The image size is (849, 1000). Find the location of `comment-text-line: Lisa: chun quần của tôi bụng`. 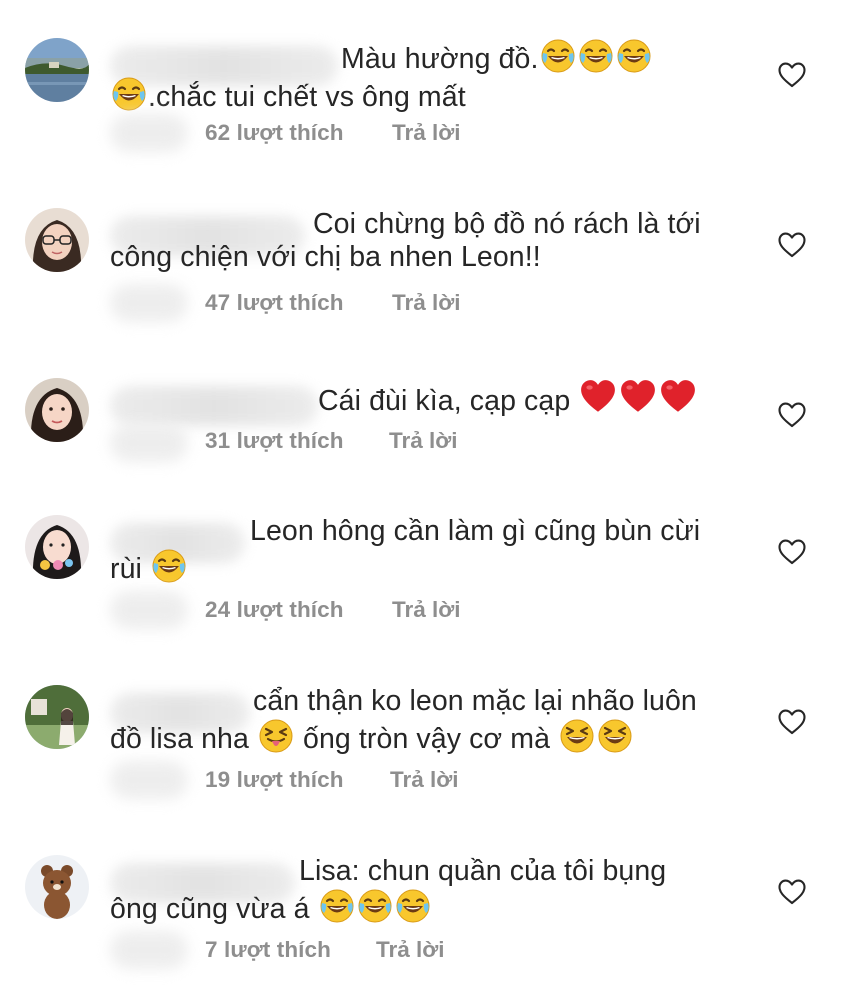

comment-text-line: Lisa: chun quần của tôi bụng is located at coordinates (483, 871).